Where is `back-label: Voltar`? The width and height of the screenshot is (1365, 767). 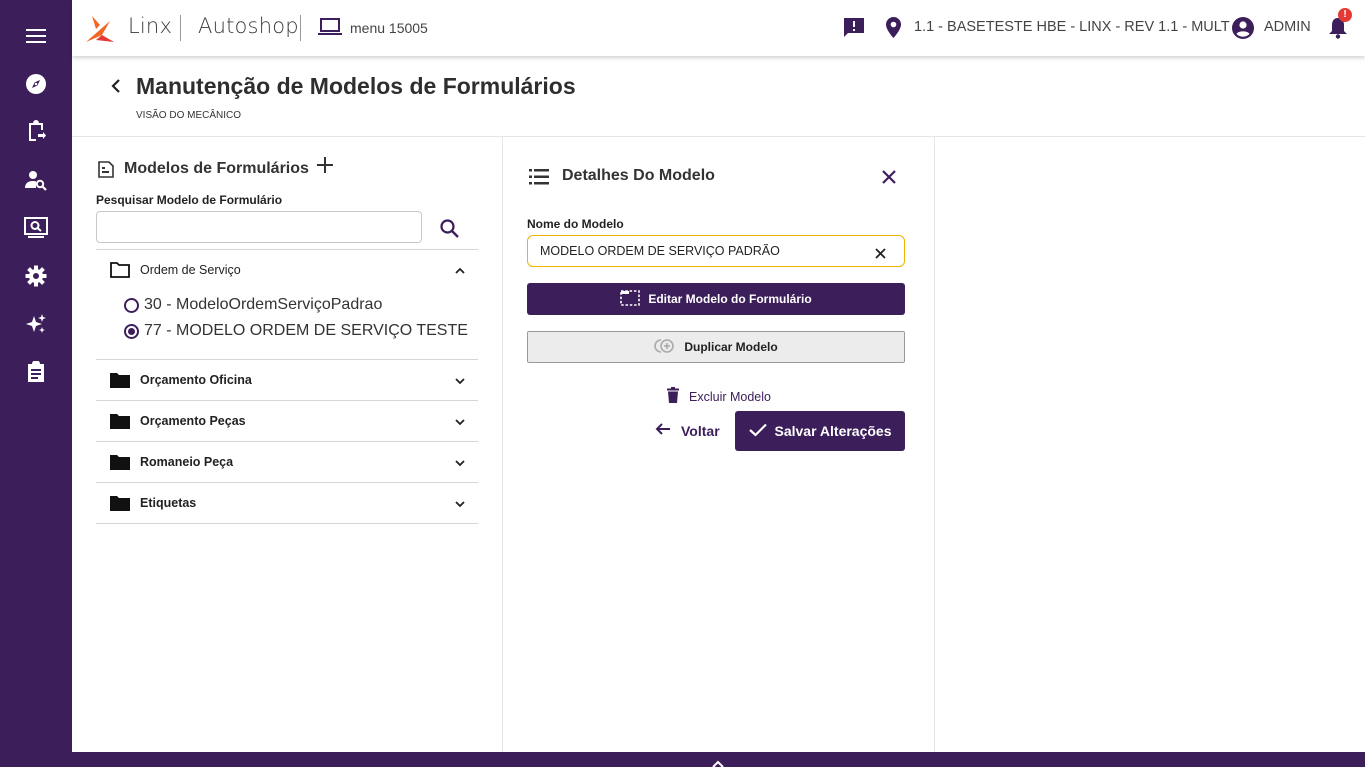 back-label: Voltar is located at coordinates (700, 430).